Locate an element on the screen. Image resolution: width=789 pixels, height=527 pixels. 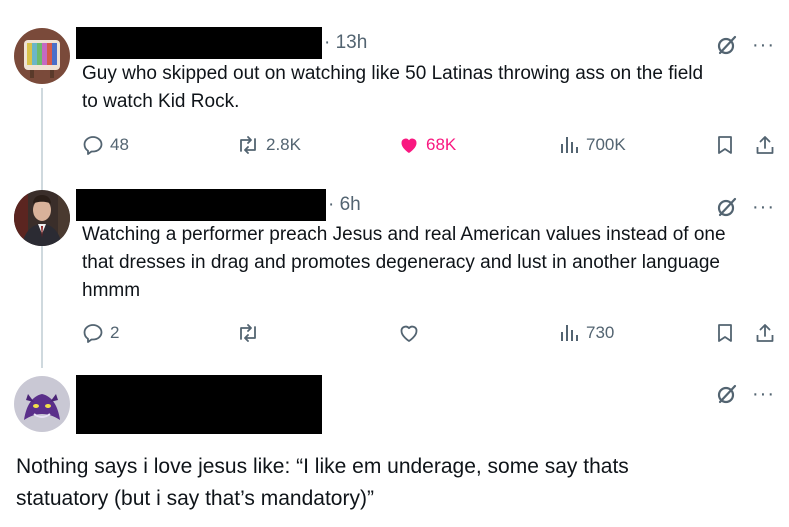
views-count: 730 is located at coordinates (600, 332).